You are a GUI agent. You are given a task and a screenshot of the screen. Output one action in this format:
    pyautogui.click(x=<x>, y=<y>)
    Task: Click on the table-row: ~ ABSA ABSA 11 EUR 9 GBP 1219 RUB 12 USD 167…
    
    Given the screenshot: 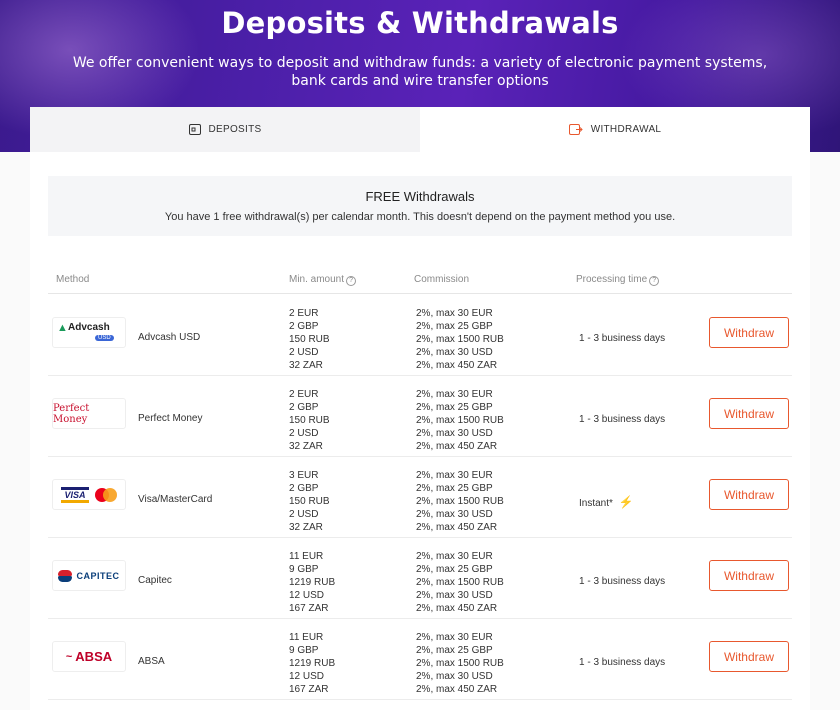 What is the action you would take?
    pyautogui.click(x=420, y=659)
    